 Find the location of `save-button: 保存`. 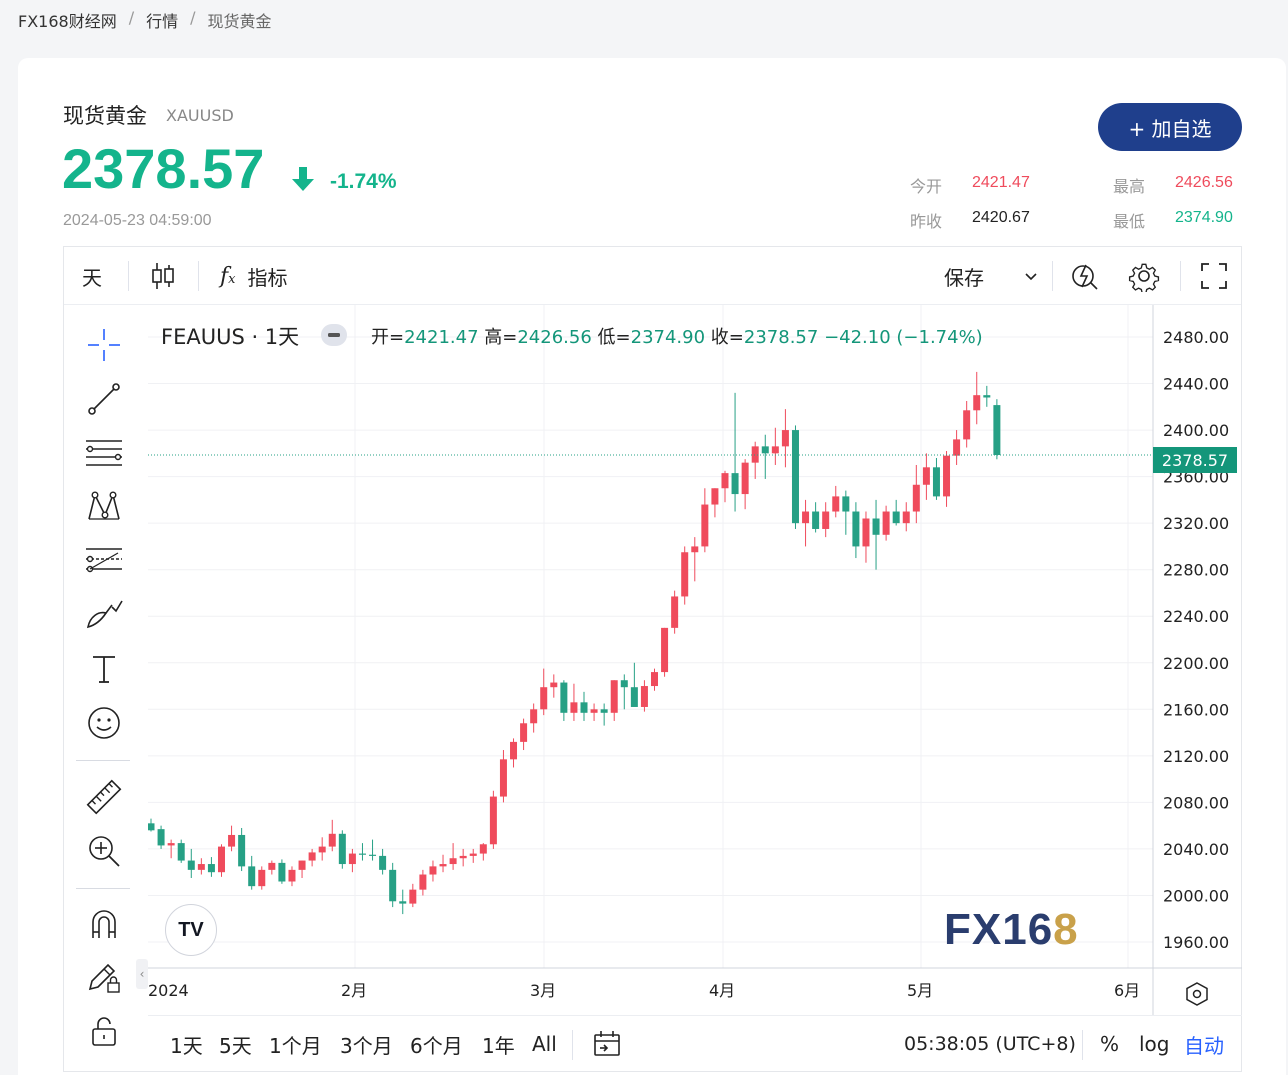

save-button: 保存 is located at coordinates (991, 276).